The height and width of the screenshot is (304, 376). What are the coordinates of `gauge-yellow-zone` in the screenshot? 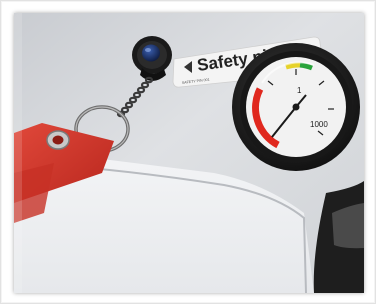 It's located at (293, 66).